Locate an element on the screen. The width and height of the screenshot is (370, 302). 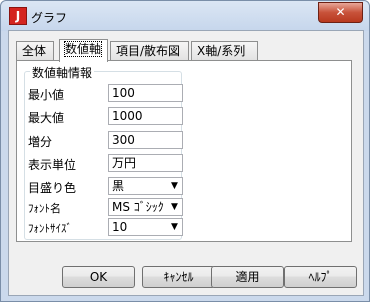
font-size-label: ﾌｫﾝﾄｻｲｽﾞ is located at coordinates (50, 228).